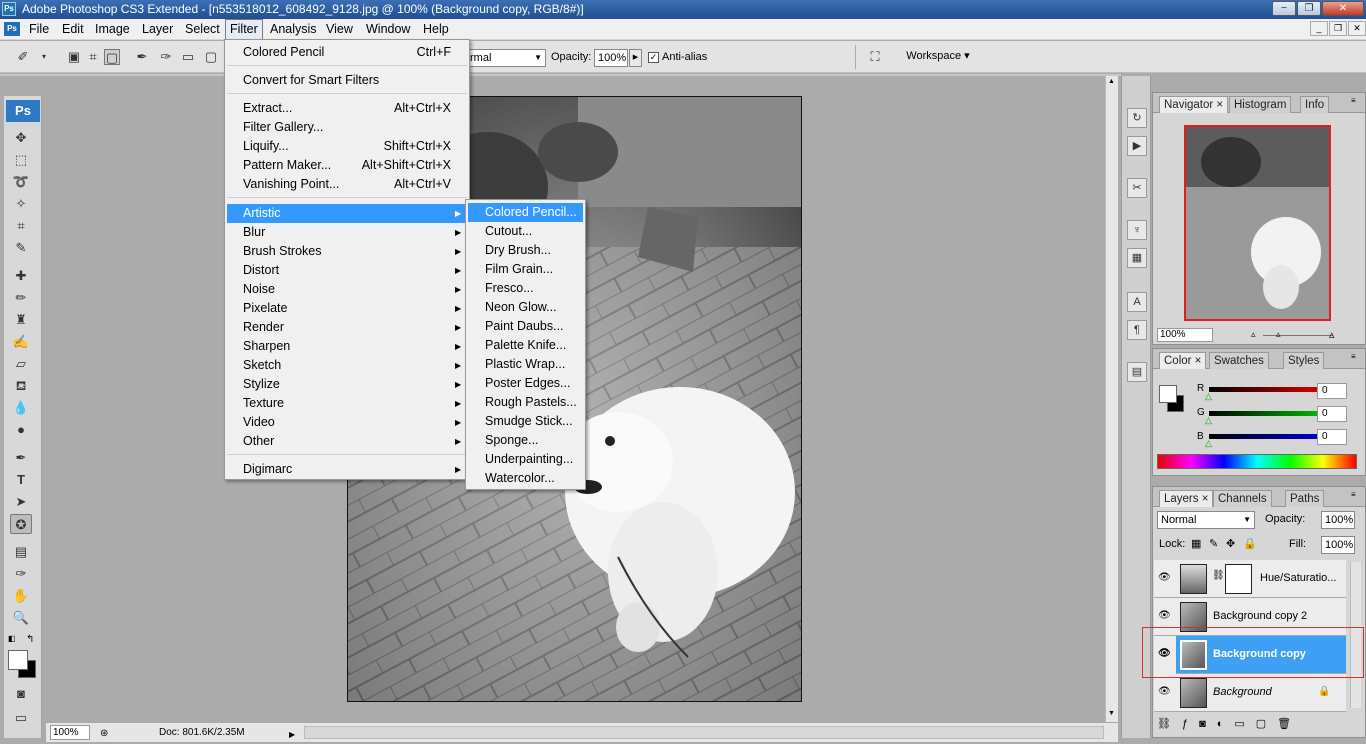  What do you see at coordinates (21, 524) in the screenshot?
I see `custom-shape-tool-icon: ✪` at bounding box center [21, 524].